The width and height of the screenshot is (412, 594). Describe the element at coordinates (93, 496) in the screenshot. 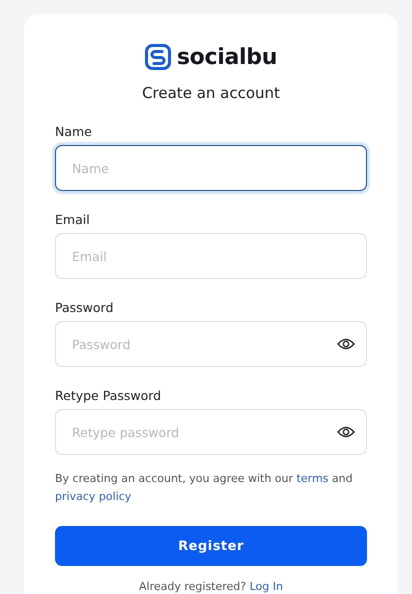

I see `privacy-policy-link: privacy policy` at that location.